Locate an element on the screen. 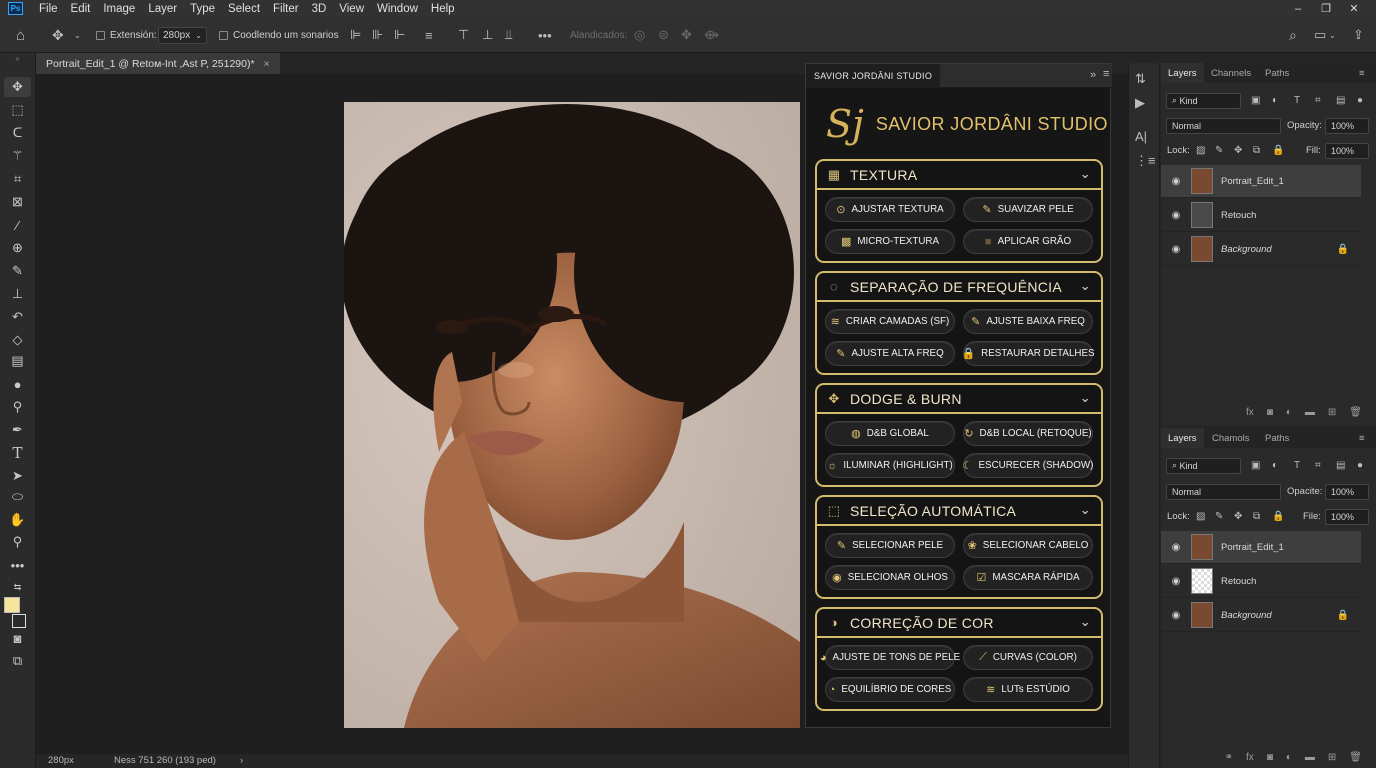  slide-3d-icon: ⟴ is located at coordinates (711, 35).